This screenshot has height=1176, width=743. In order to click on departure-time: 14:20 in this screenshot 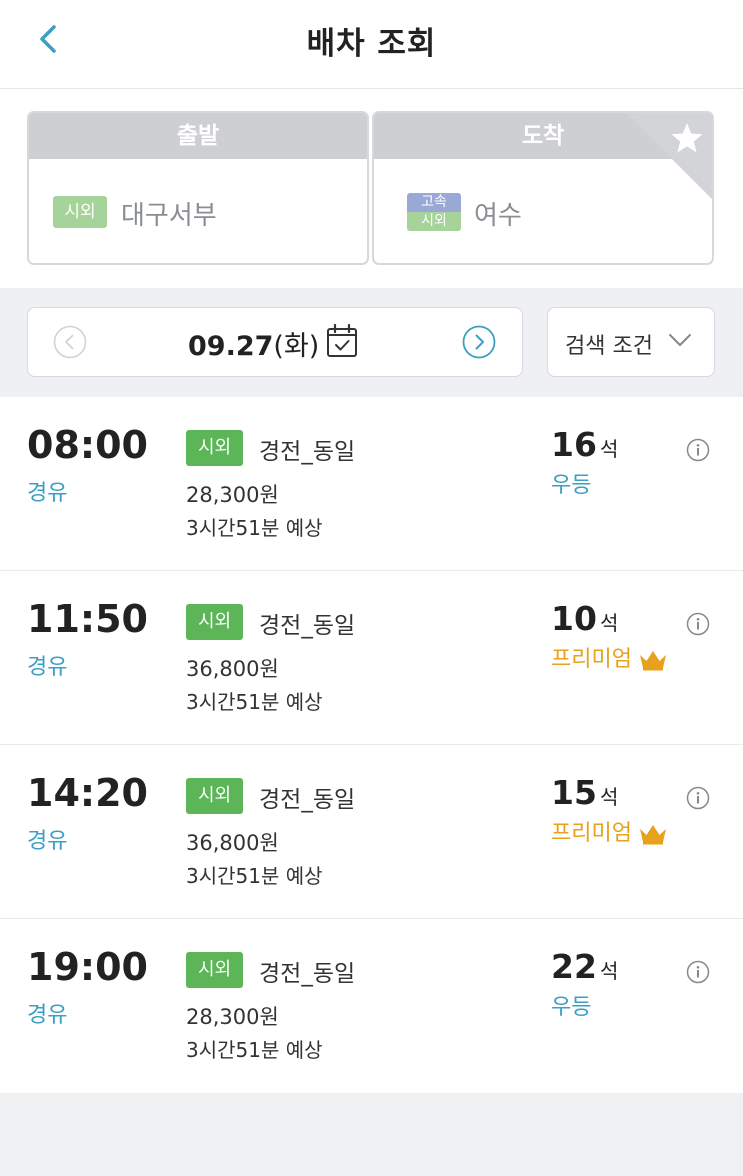, I will do `click(87, 793)`.